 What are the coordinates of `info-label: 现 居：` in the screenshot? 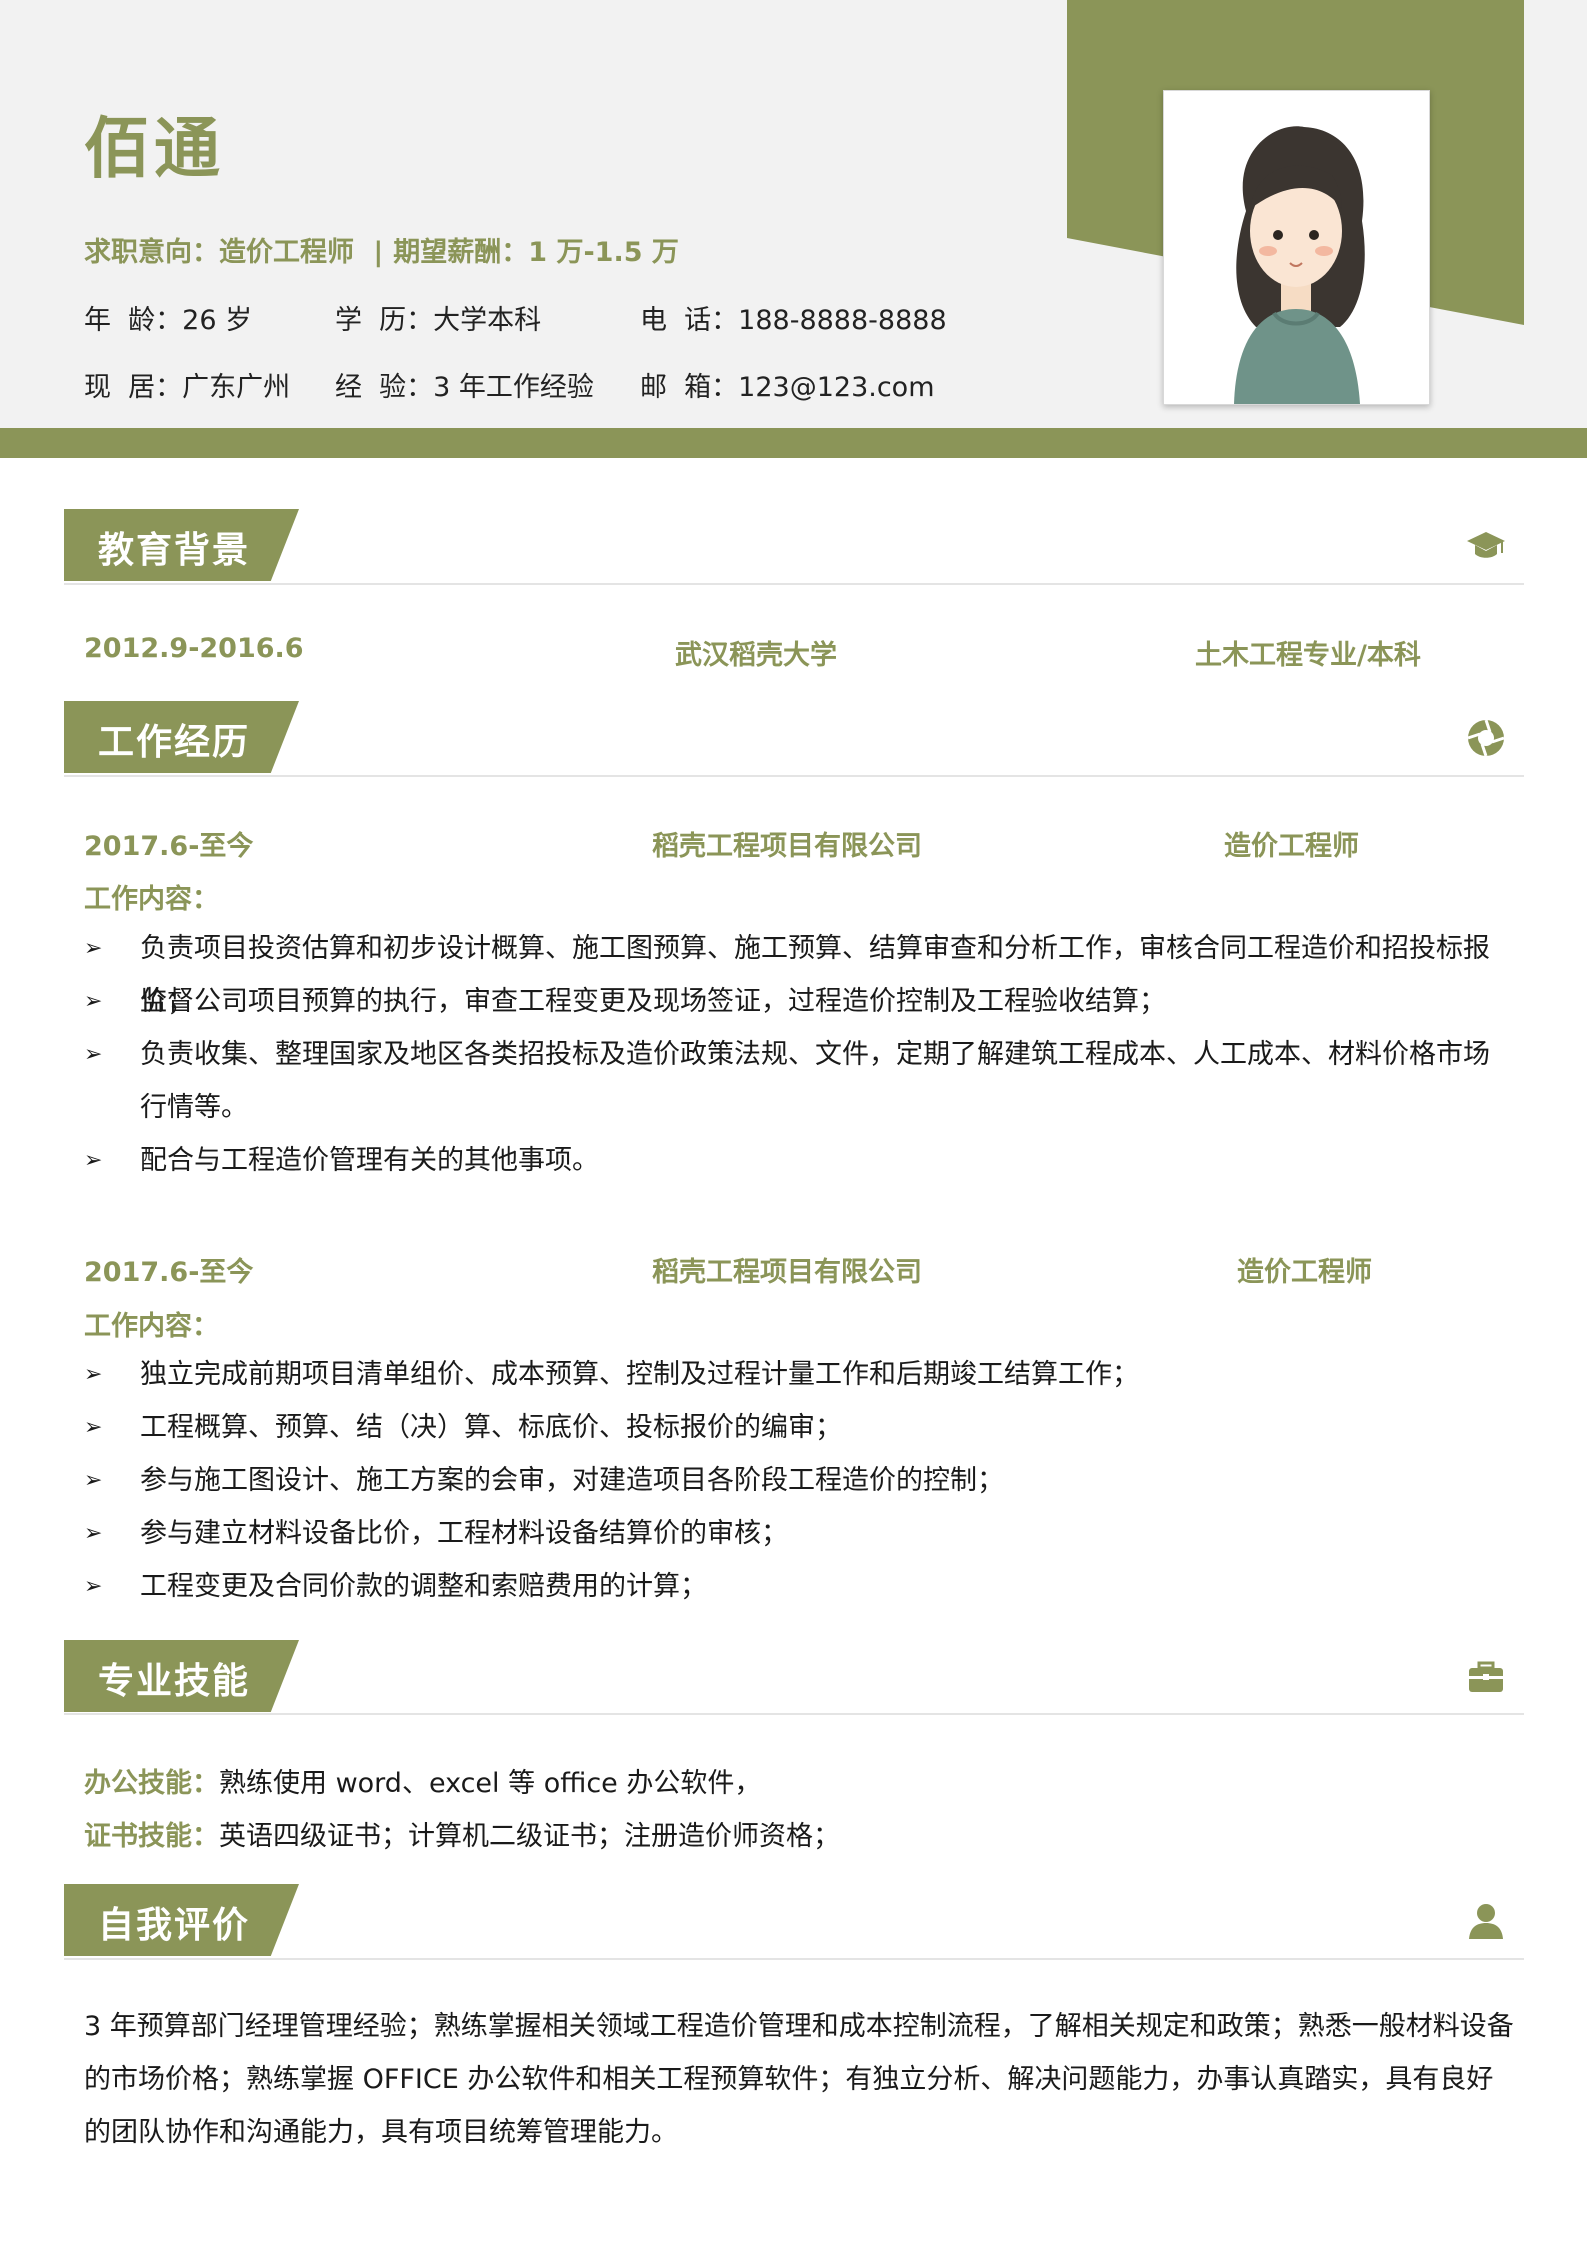 It's located at (133, 387).